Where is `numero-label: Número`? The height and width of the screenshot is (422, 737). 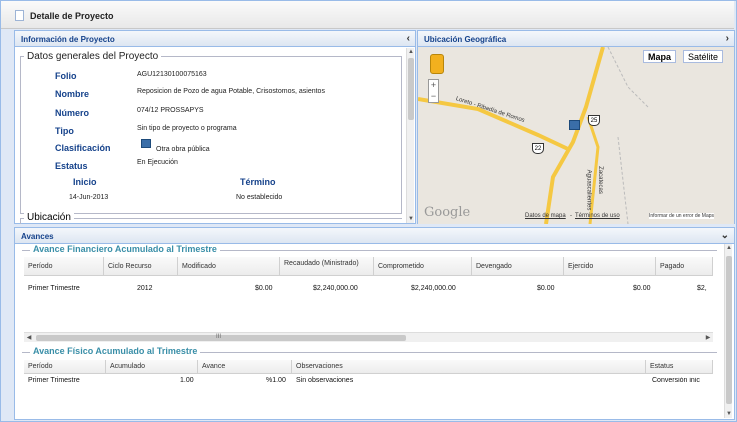 numero-label: Número is located at coordinates (72, 113).